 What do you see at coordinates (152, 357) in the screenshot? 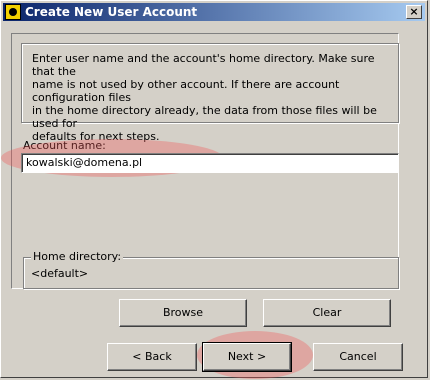
I see `back-button: < Back` at bounding box center [152, 357].